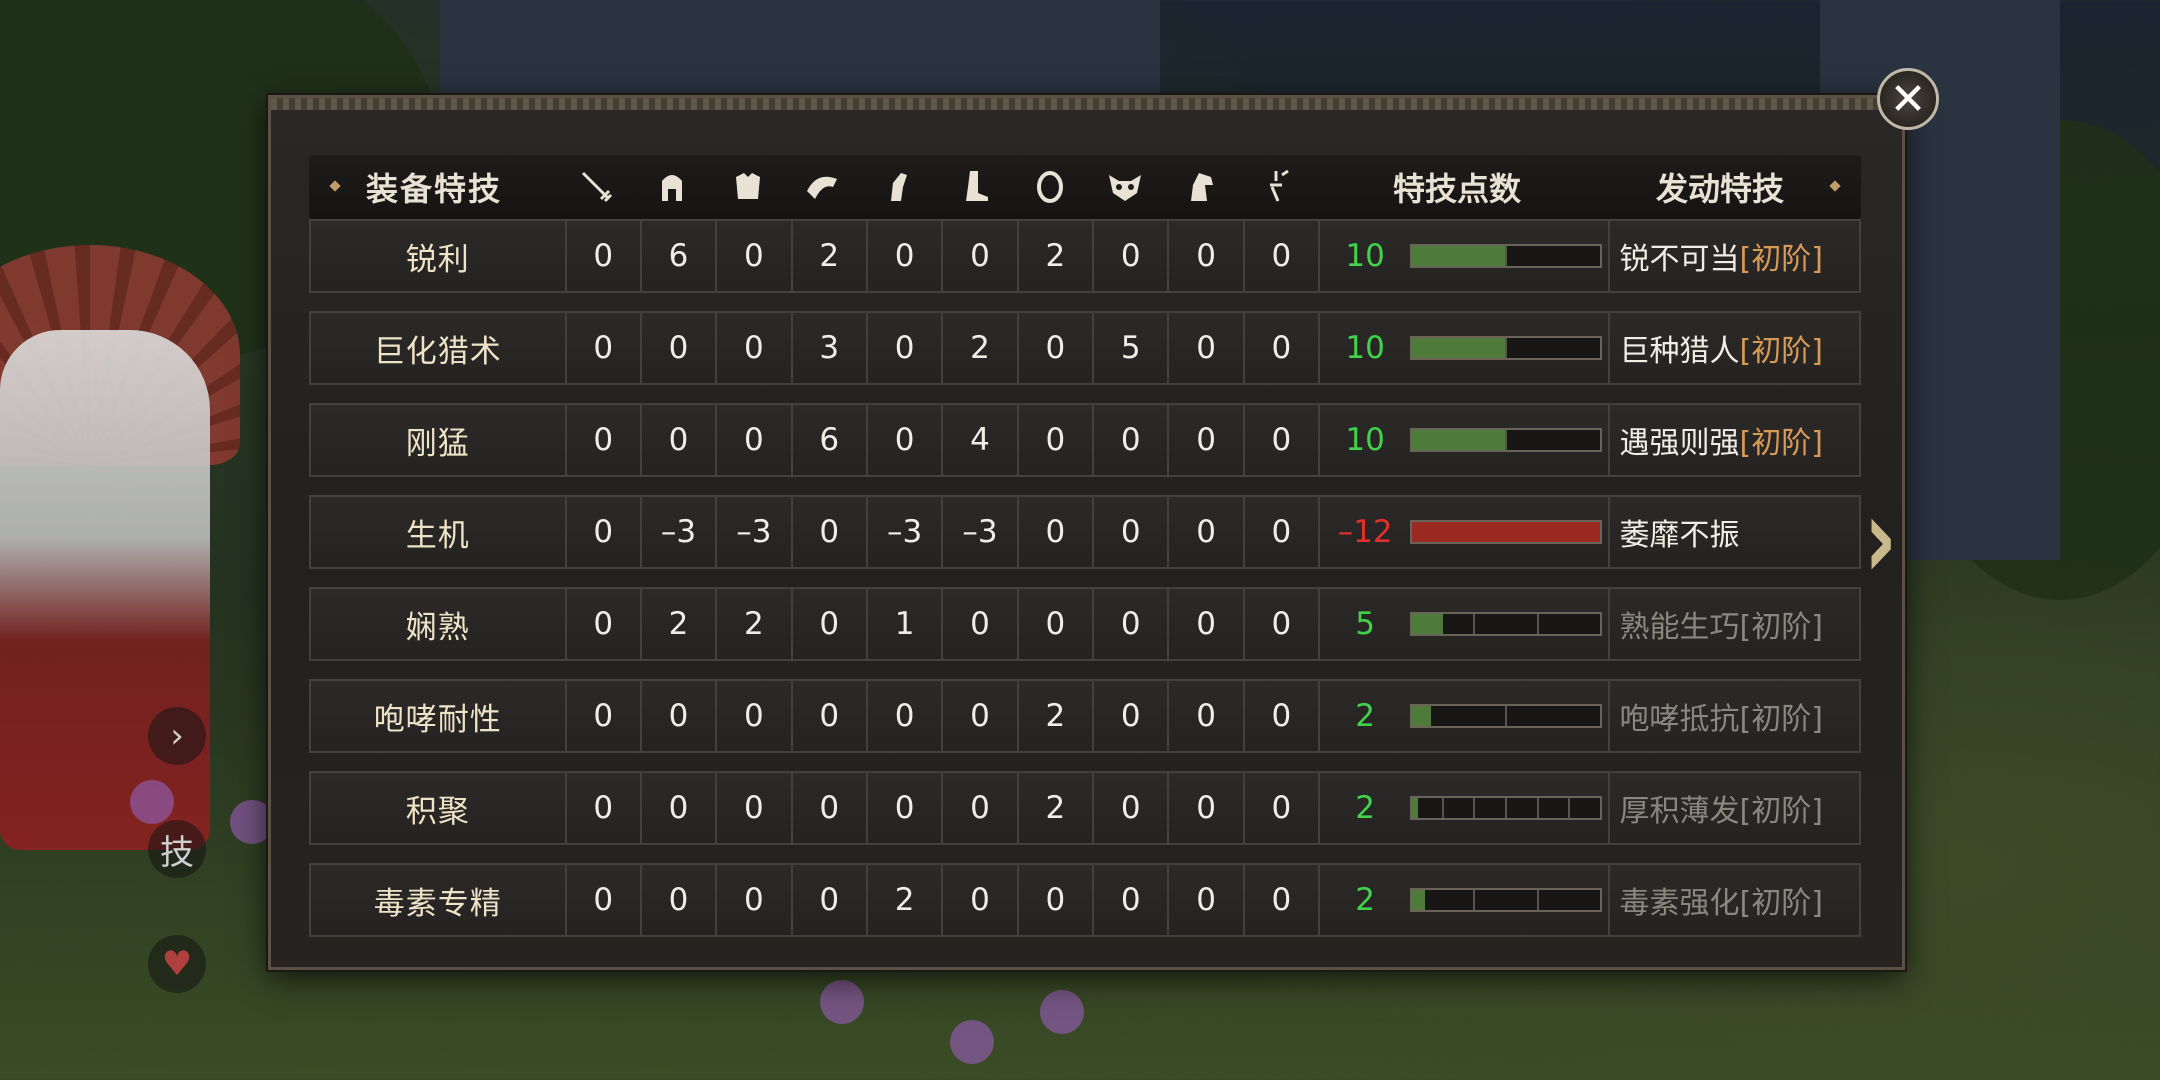 Image resolution: width=2160 pixels, height=1080 pixels. I want to click on active-skill-name: 厚积薄发, so click(1679, 811).